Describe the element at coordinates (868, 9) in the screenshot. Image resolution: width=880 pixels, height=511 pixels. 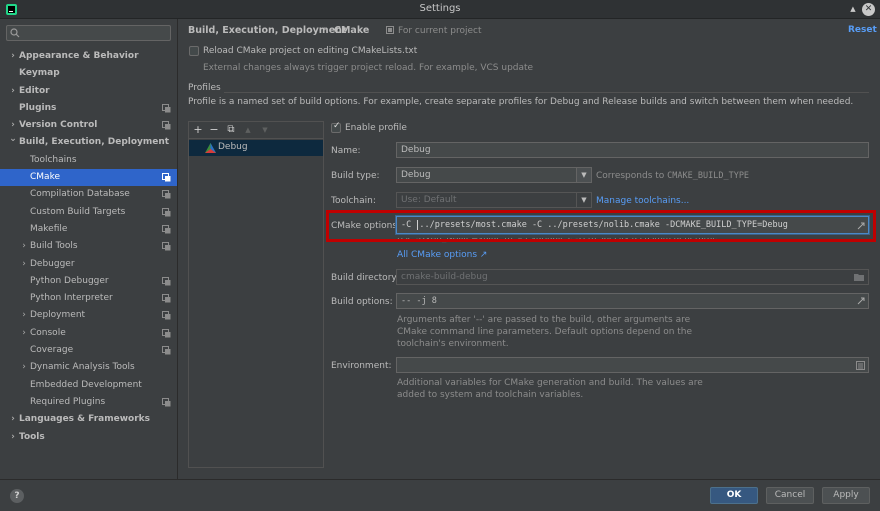
I see `close-icon: ✕` at that location.